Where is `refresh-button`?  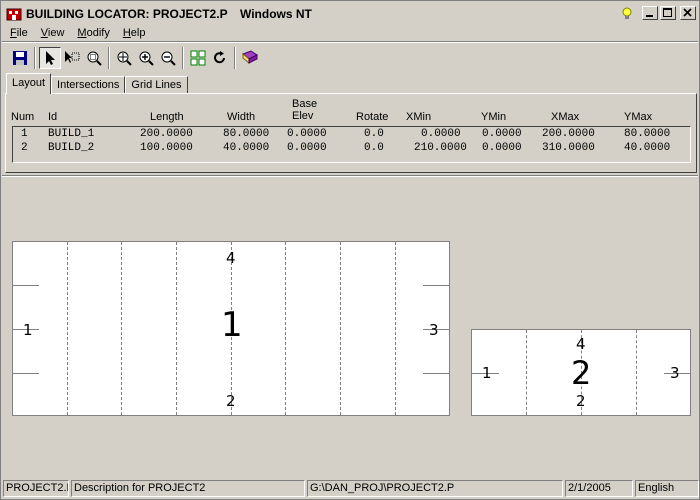
refresh-button is located at coordinates (220, 58).